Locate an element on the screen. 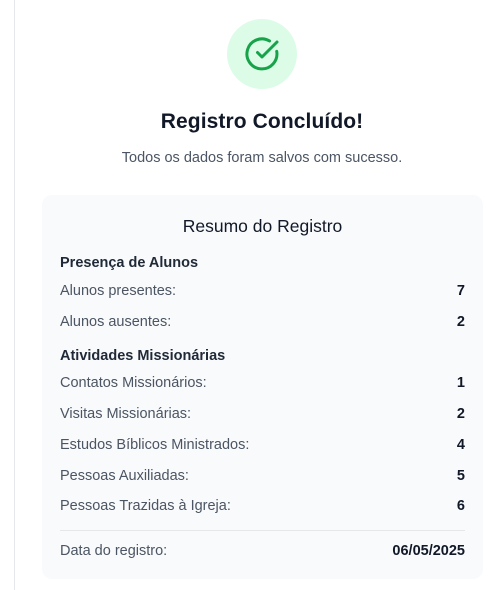 Image resolution: width=496 pixels, height=590 pixels. summary-row-bible-studies: Estudos Bíblicos Ministrados: 4 is located at coordinates (262, 445).